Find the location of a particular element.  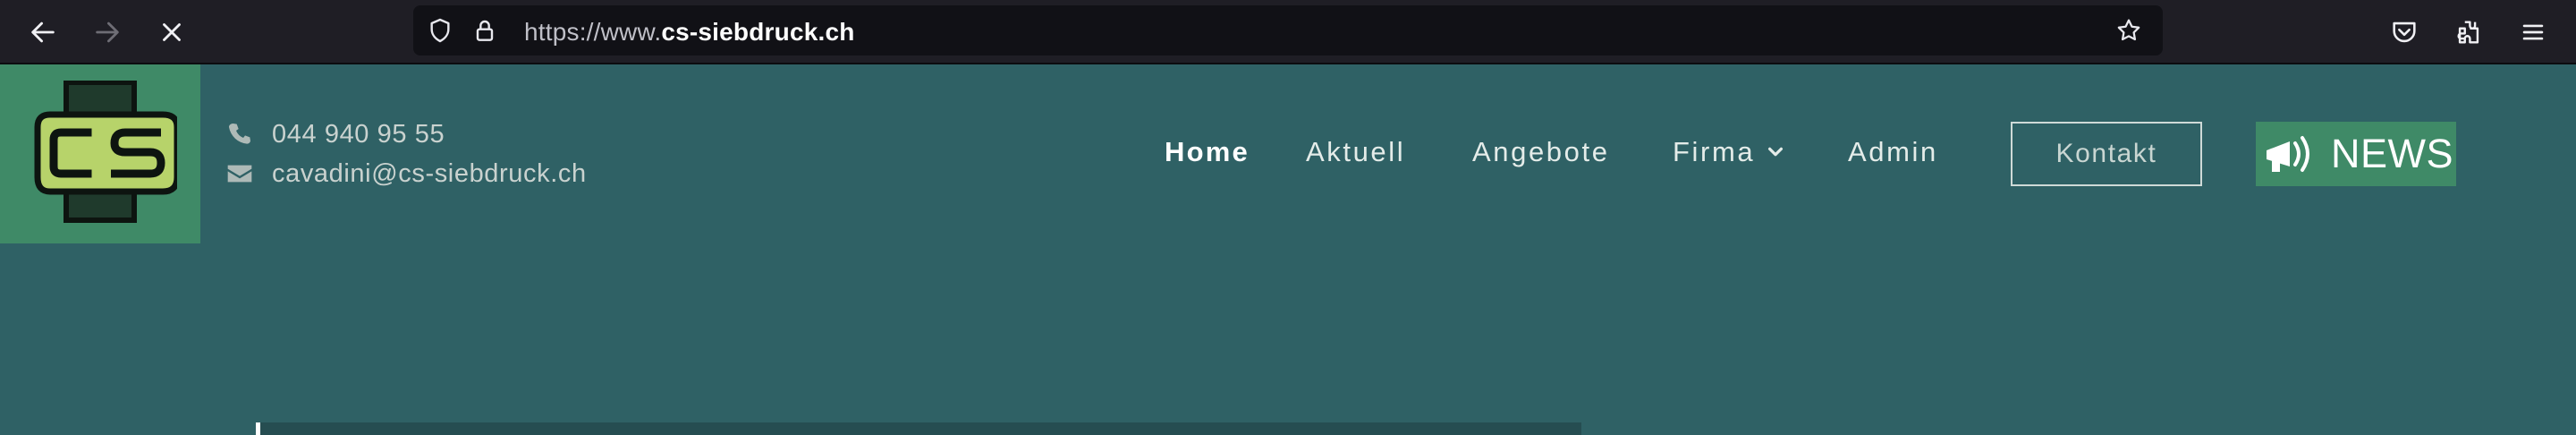

contact-info: 044 940 95 55 cavadini@cs-siebdruck.ch is located at coordinates (405, 154).